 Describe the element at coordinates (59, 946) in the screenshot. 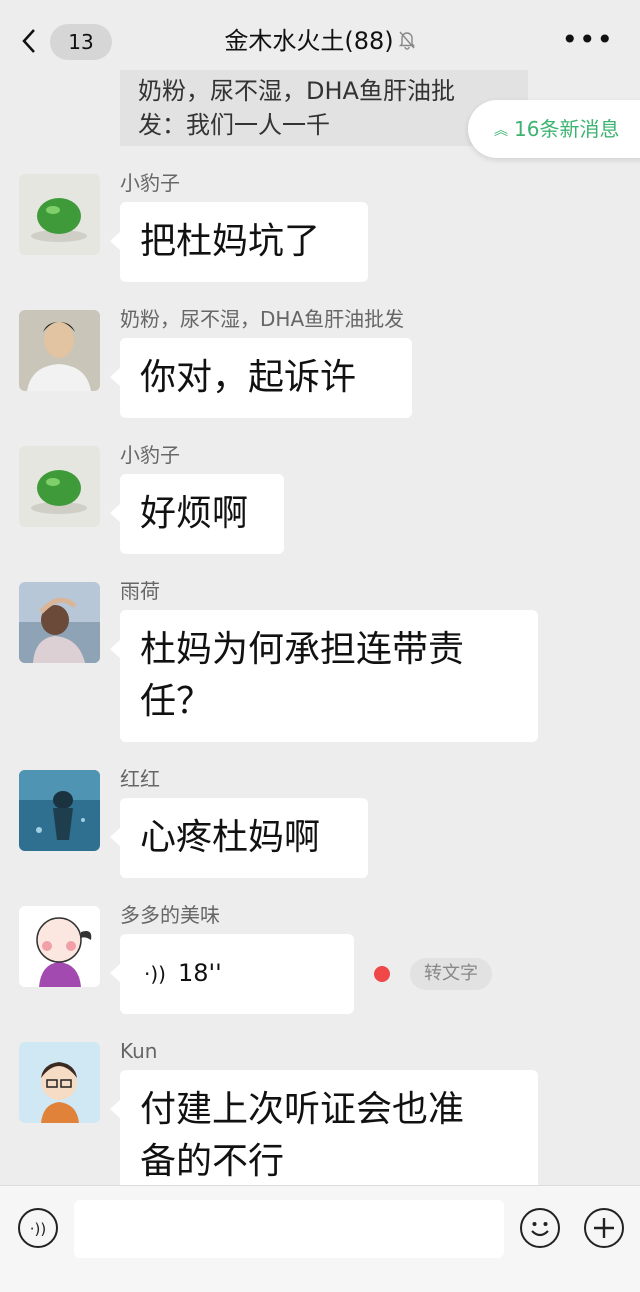

I see `cartoon-girl-avatar` at that location.